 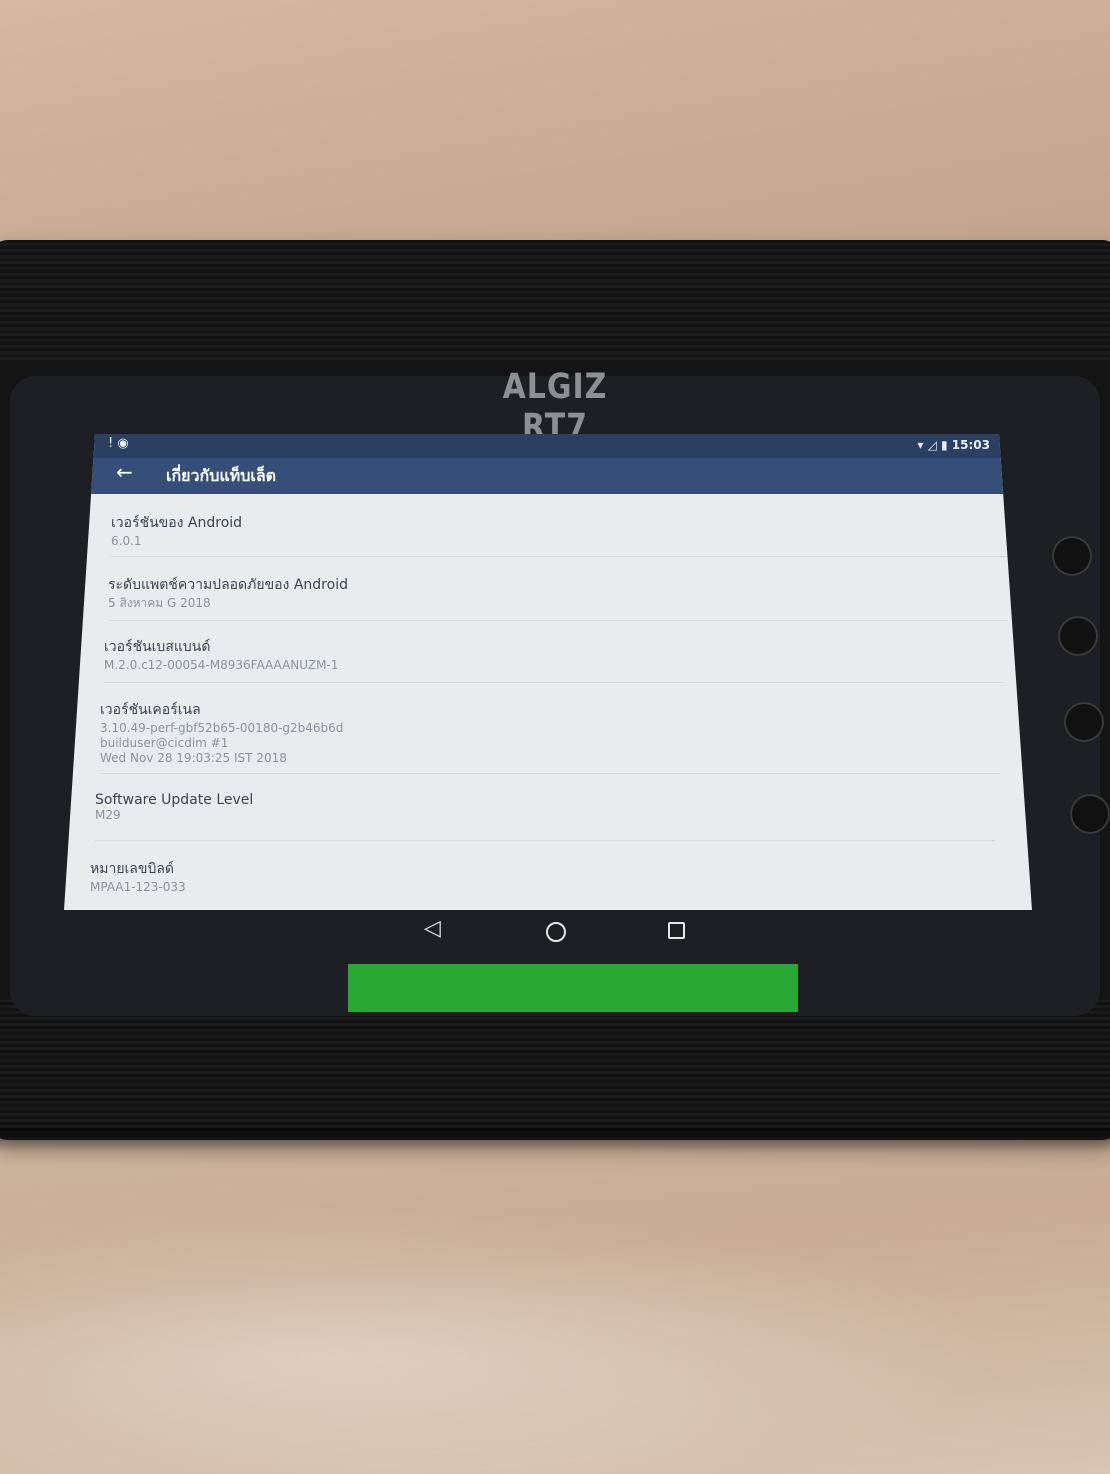 I want to click on item-value: 5 สิงหาคม G 2018, so click(x=159, y=603).